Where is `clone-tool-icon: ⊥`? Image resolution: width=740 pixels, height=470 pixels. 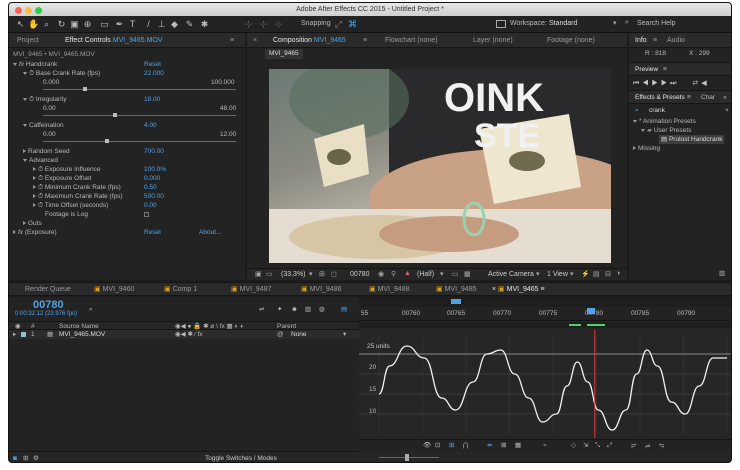
clone-tool-icon: ⊥ is located at coordinates (161, 24).